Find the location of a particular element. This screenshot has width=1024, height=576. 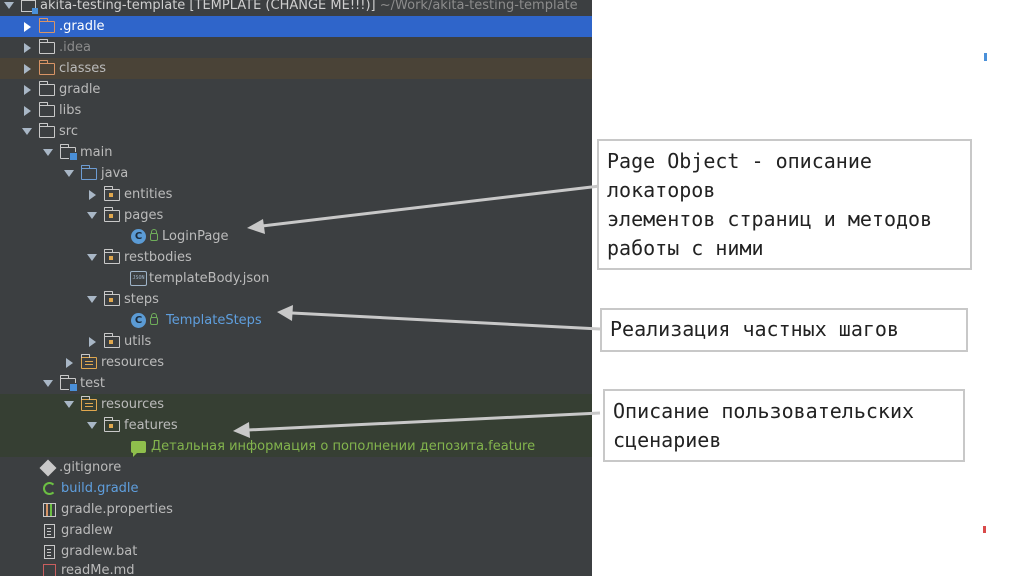

annotation-scenarios: Описание пользовательских сценариев is located at coordinates (784, 425).